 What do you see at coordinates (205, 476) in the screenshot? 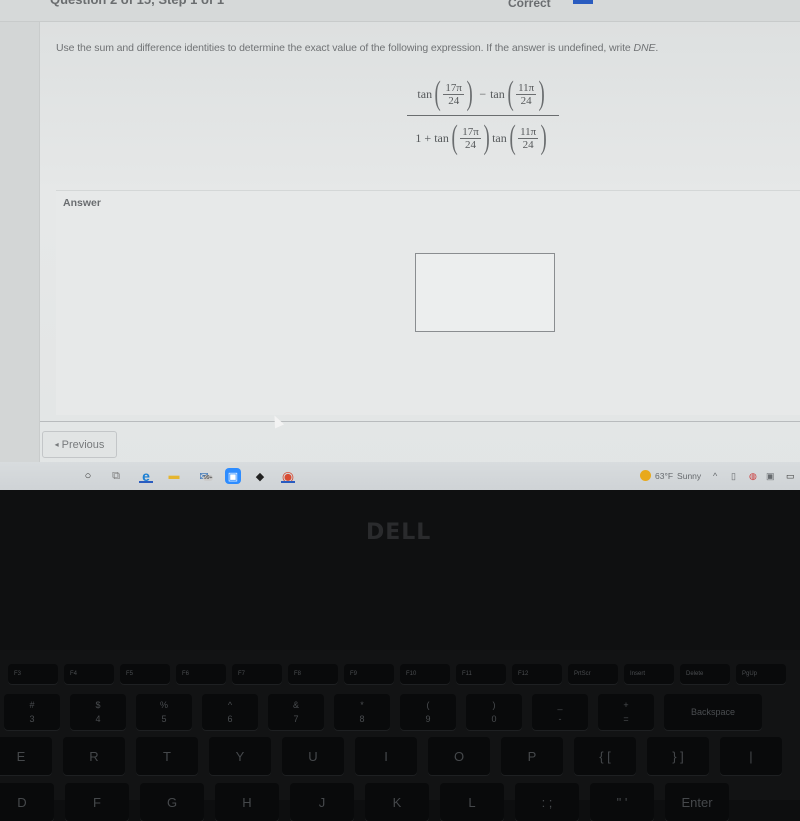
I see `mail-icon: ✉99+` at bounding box center [205, 476].